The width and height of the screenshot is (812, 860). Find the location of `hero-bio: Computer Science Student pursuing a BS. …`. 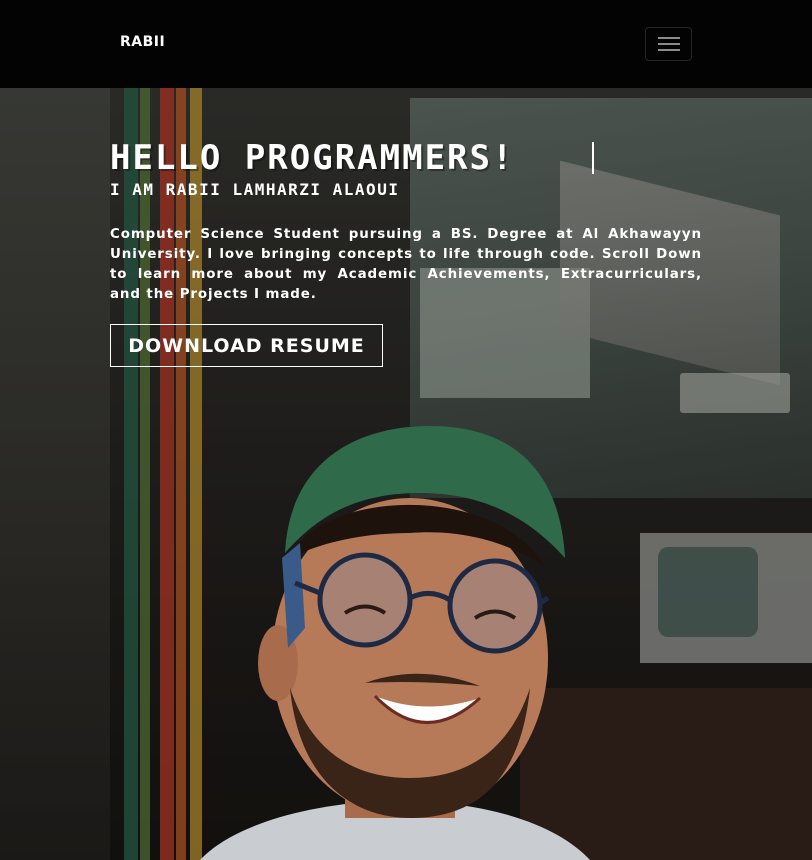

hero-bio: Computer Science Student pursuing a BS. … is located at coordinates (406, 264).